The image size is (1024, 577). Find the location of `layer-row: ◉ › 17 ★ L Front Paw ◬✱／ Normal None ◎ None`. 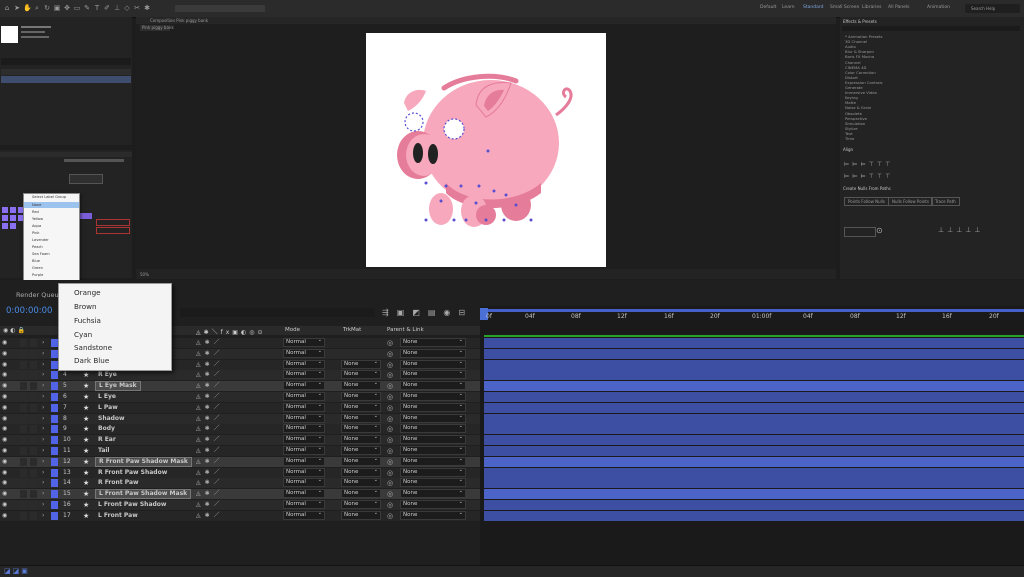

layer-row: ◉ › 17 ★ L Front Paw ◬✱／ Normal None ◎ None is located at coordinates (240, 516).